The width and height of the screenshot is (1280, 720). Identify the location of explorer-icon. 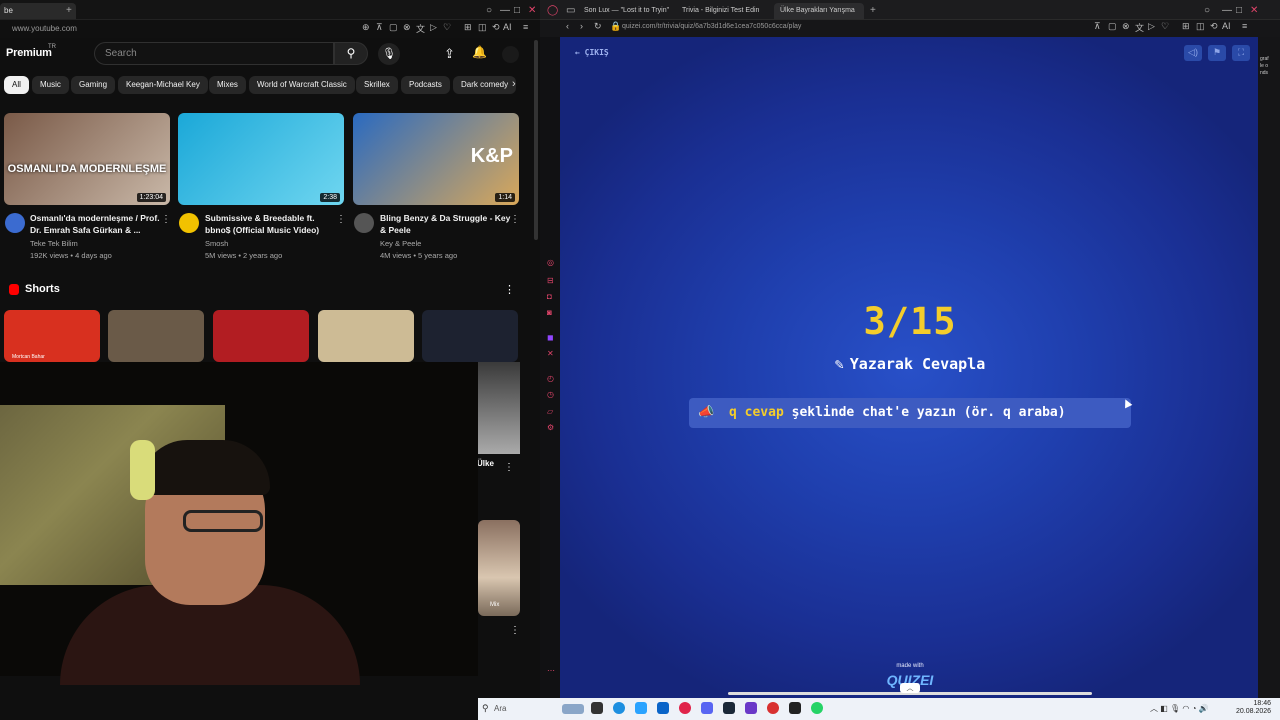
(597, 708).